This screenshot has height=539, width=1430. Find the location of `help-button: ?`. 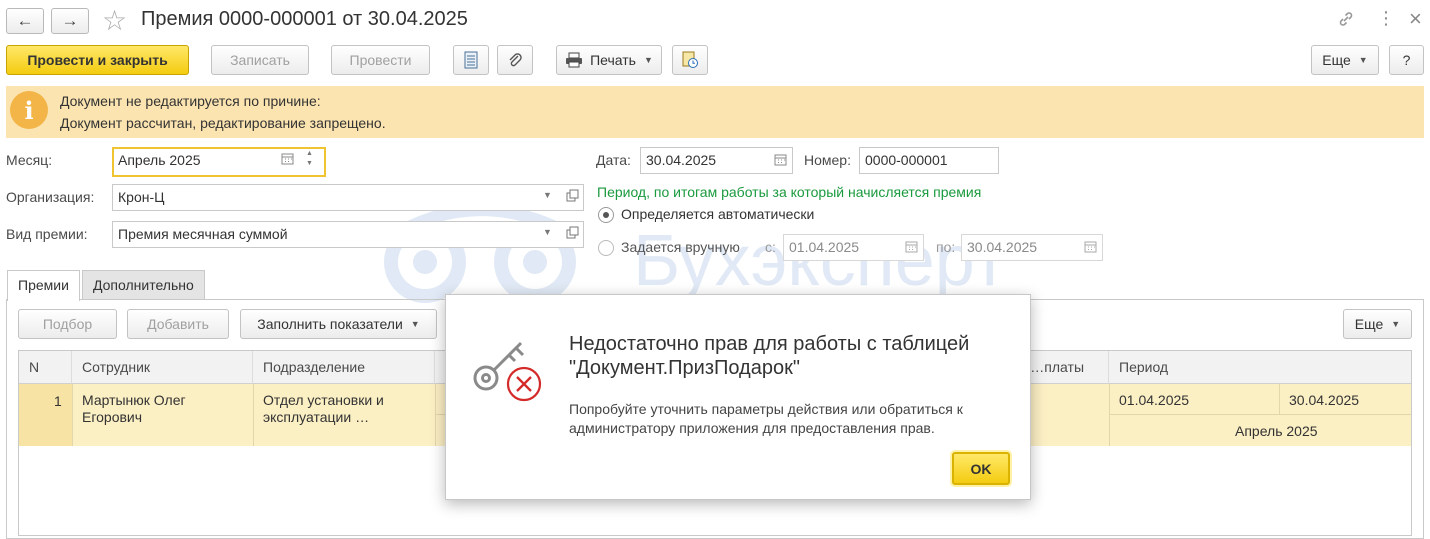

help-button: ? is located at coordinates (1406, 60).